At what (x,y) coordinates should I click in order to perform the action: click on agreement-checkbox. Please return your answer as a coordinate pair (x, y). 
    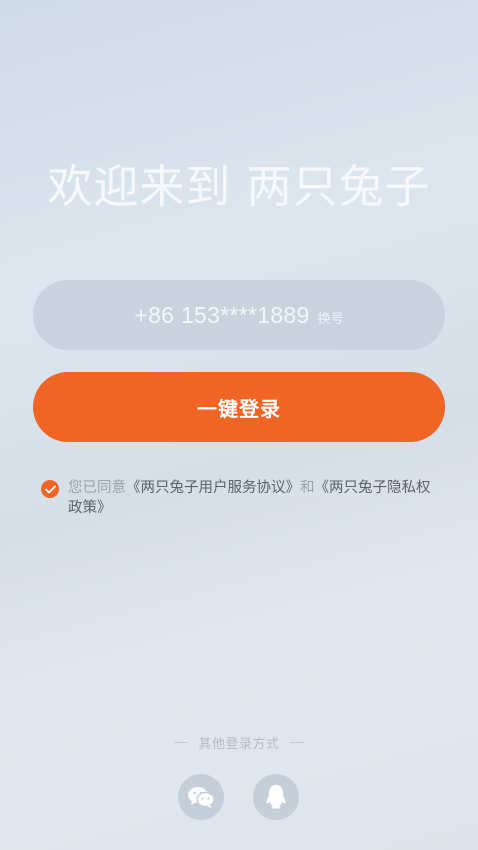
    Looking at the image, I should click on (50, 489).